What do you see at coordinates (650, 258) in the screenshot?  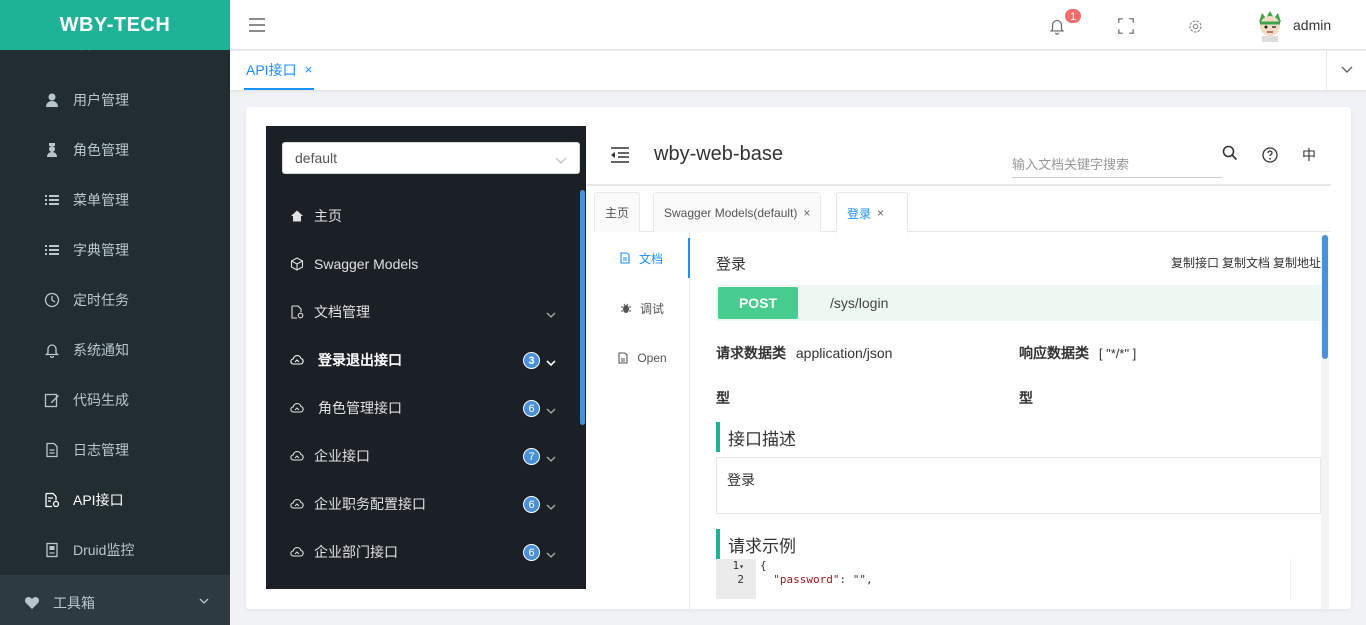 I see `vtab-label: 文档` at bounding box center [650, 258].